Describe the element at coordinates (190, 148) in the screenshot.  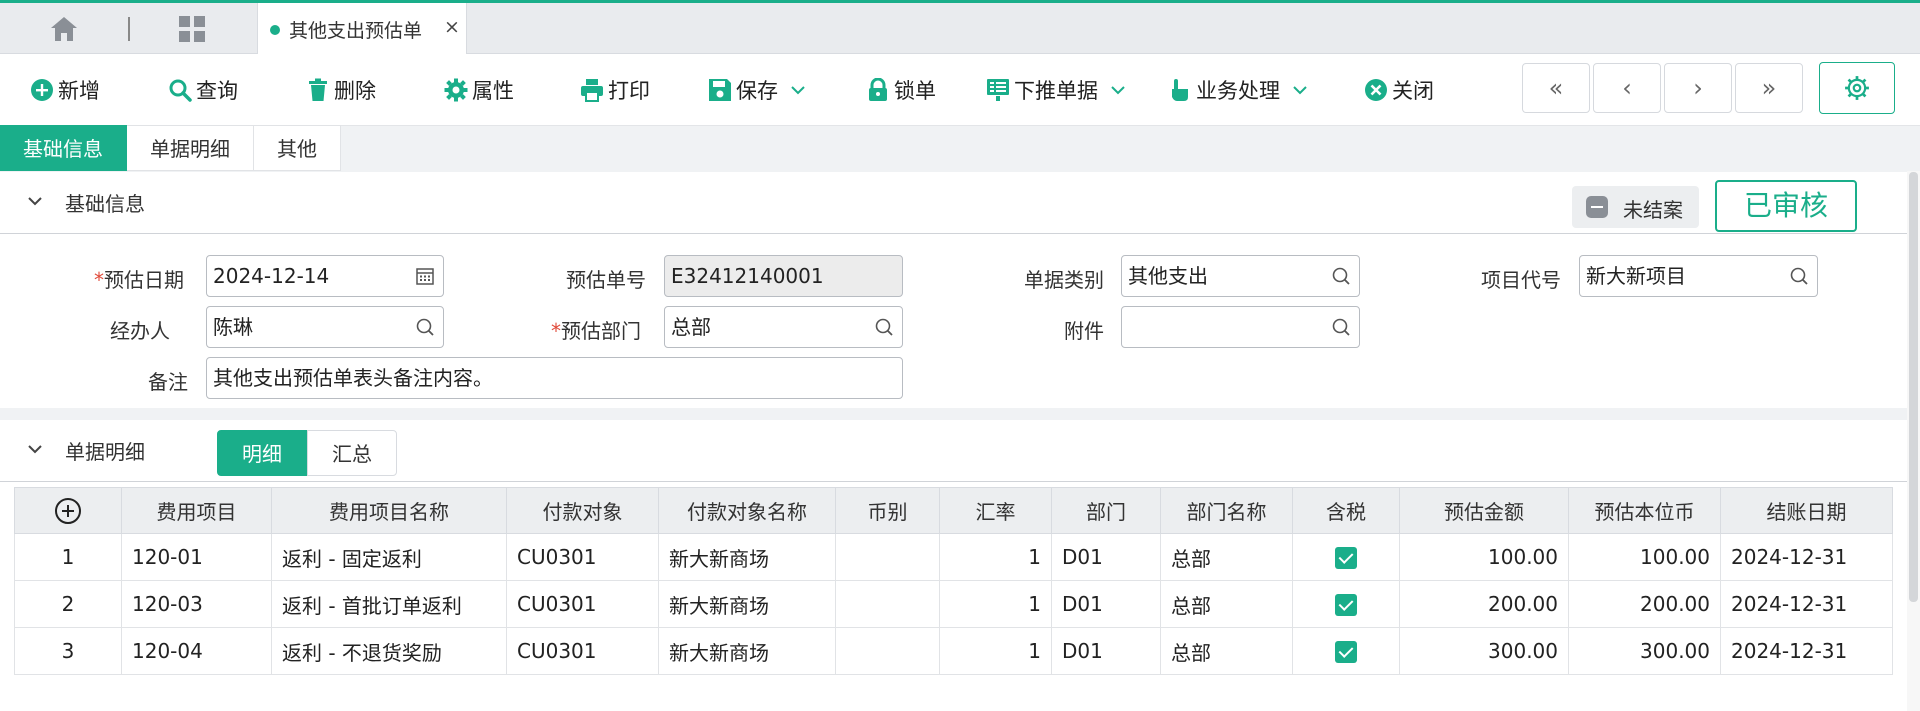
I see `subtab-detail: 单据明细` at that location.